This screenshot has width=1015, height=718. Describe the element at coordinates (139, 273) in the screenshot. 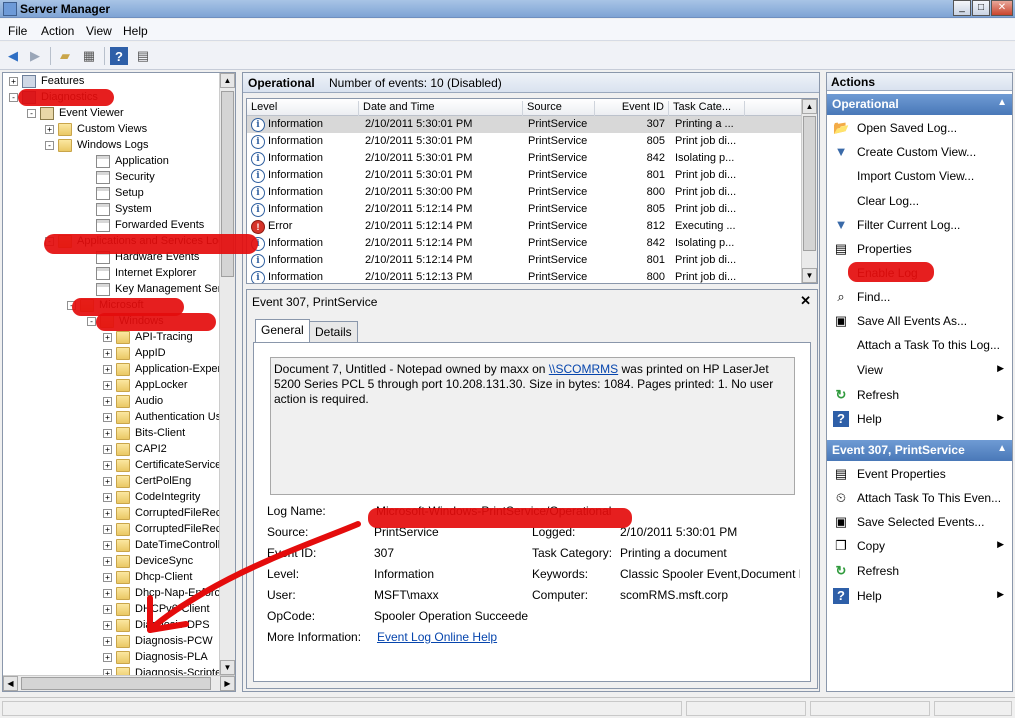

I see `tree-item: Internet Explorer` at that location.